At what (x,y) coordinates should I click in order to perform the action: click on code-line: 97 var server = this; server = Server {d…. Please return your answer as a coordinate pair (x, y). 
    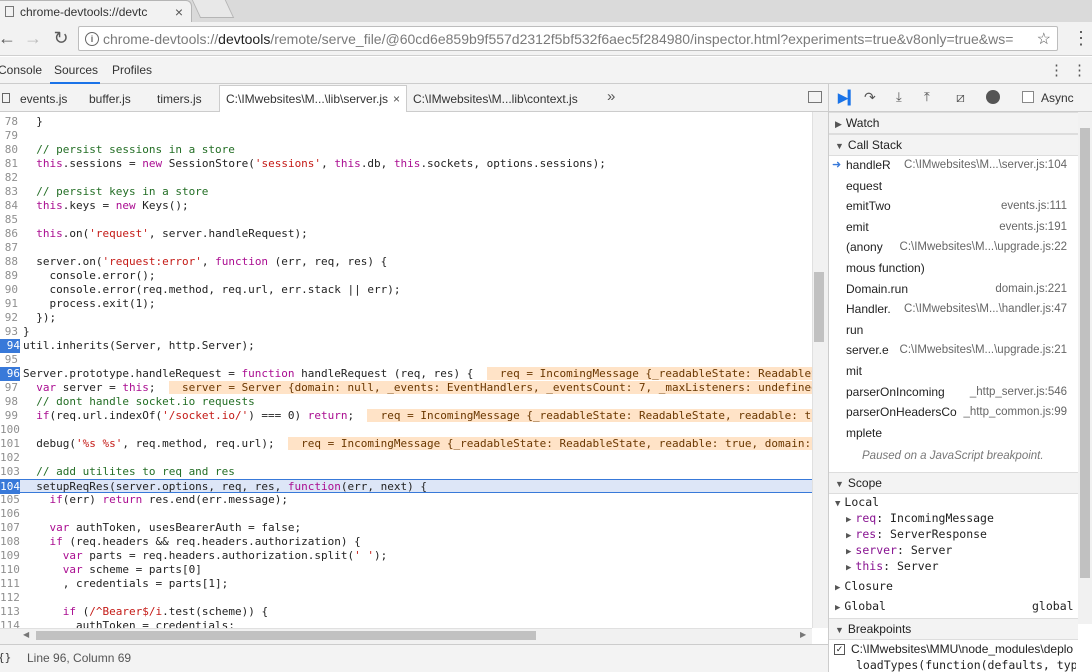
    Looking at the image, I should click on (406, 388).